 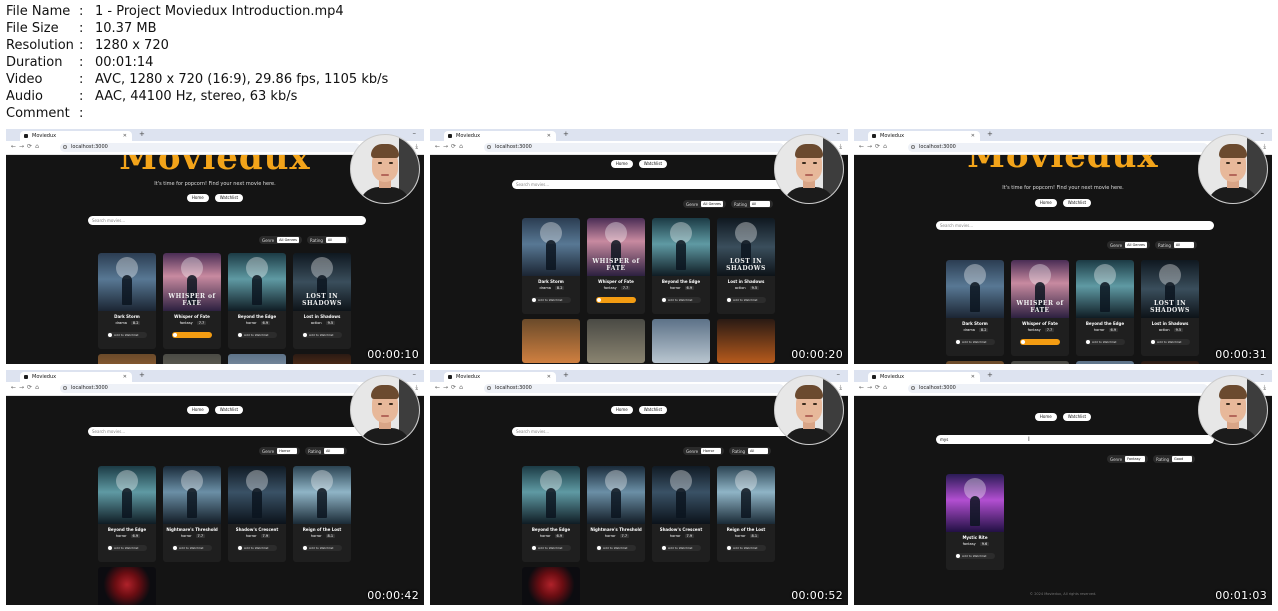 I want to click on movie-card: Mystic Rite fantasy 9.6 Add to Watchlist, so click(x=975, y=522).